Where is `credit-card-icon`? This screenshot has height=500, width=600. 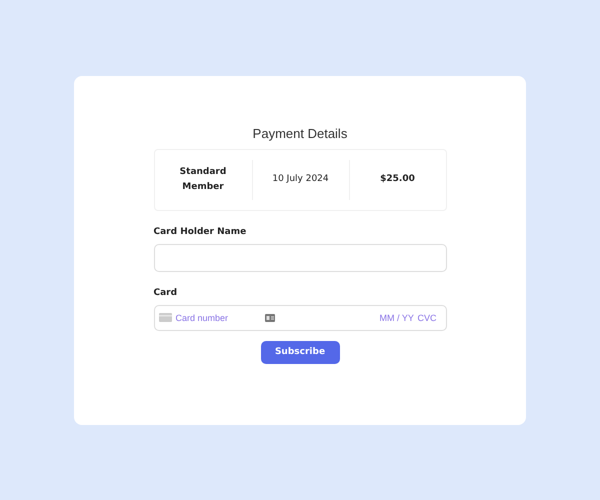 credit-card-icon is located at coordinates (165, 317).